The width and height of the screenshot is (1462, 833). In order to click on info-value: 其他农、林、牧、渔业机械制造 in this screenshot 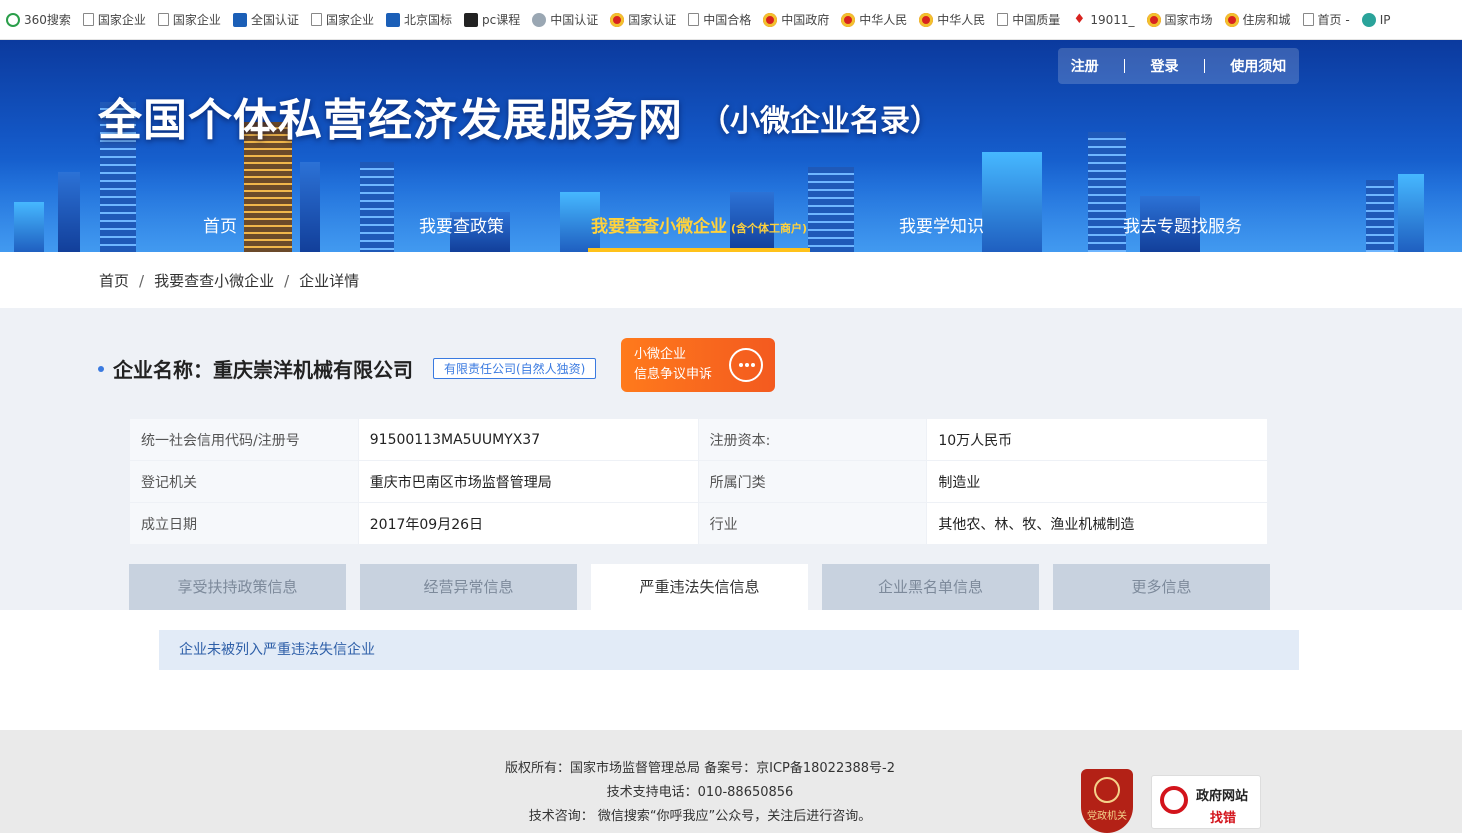, I will do `click(1097, 523)`.